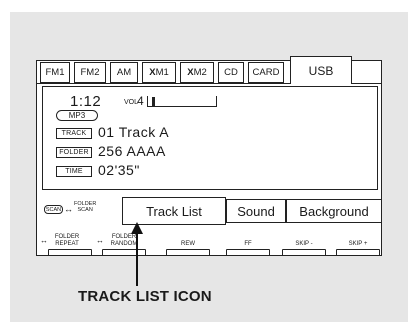 The width and height of the screenshot is (418, 331). What do you see at coordinates (174, 211) in the screenshot?
I see `track-list-softkey: Track List` at bounding box center [174, 211].